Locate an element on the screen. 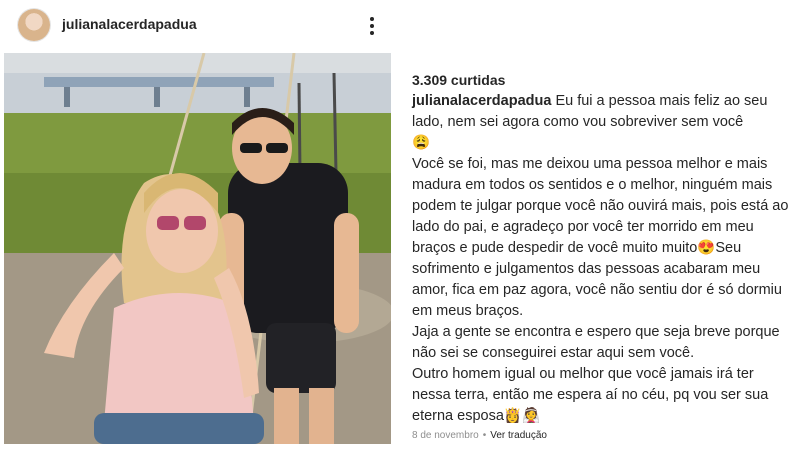 The width and height of the screenshot is (797, 464). more-options-icon is located at coordinates (372, 26).